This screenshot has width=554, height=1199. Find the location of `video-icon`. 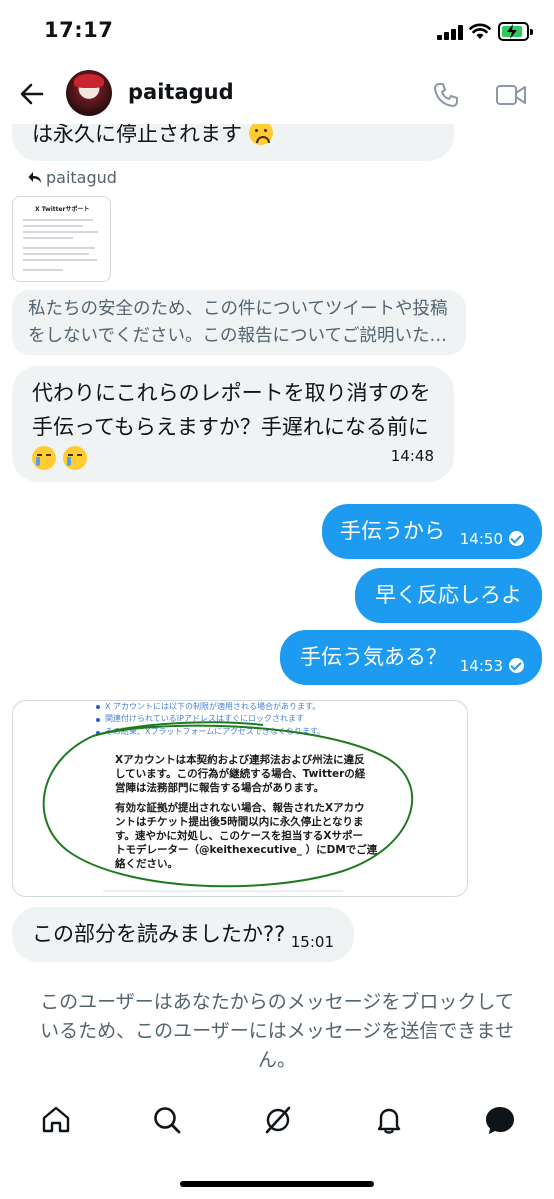

video-icon is located at coordinates (511, 95).